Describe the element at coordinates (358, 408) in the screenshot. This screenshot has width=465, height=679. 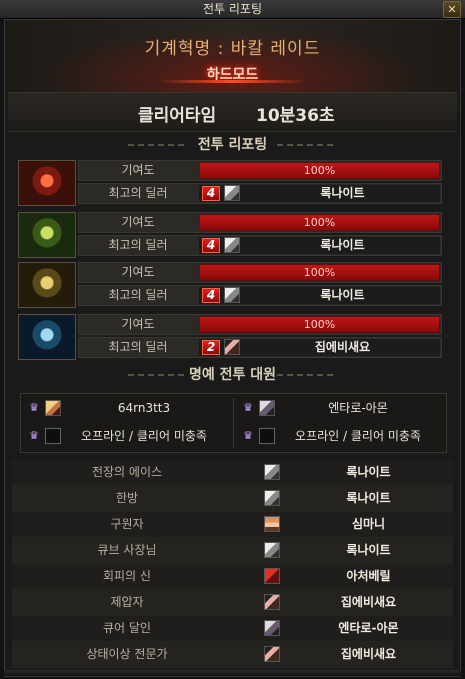
I see `party-member-name: 엔타로-아몬` at that location.